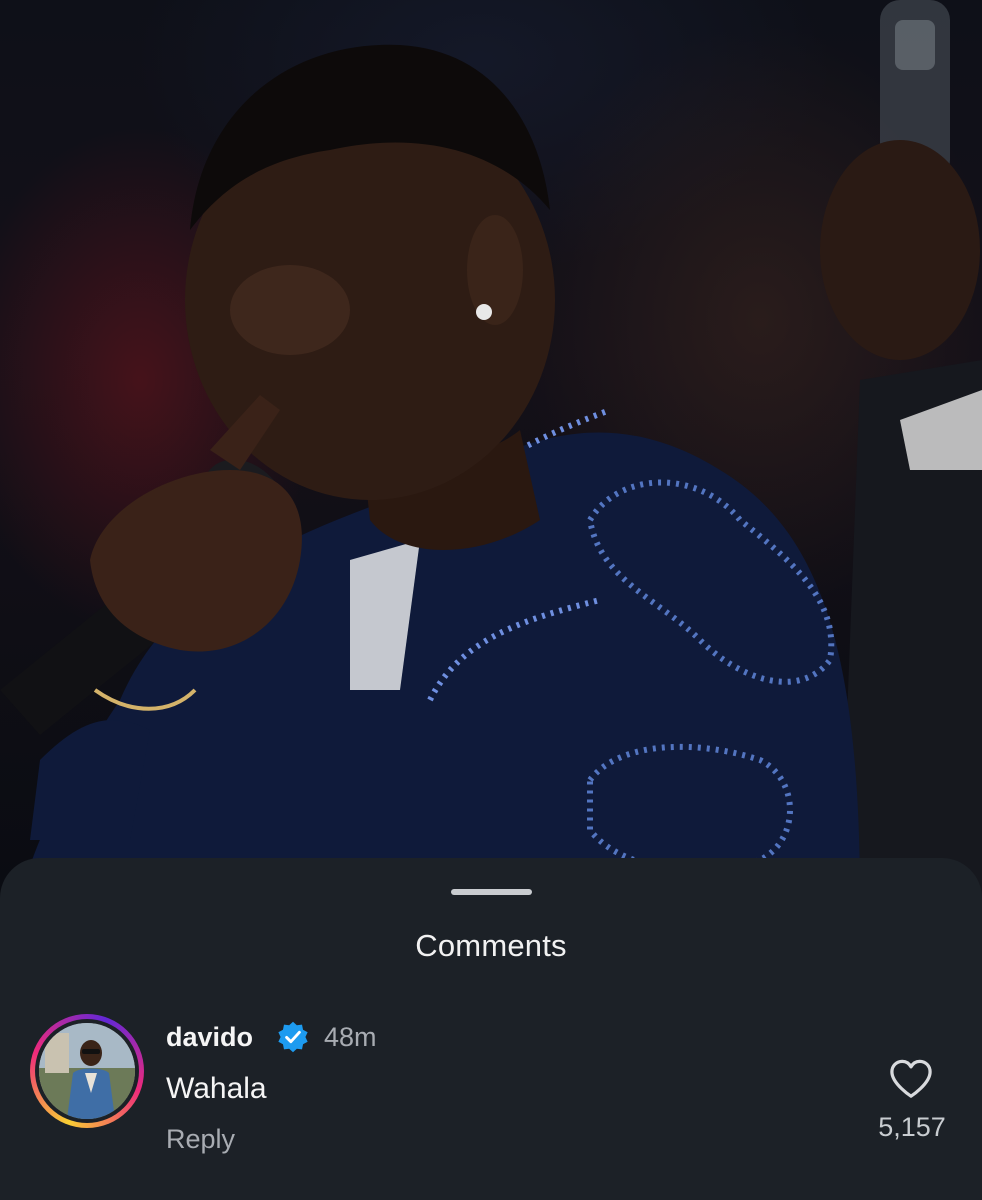 The image size is (982, 1200). Describe the element at coordinates (293, 1037) in the screenshot. I see `verified-badge-icon` at that location.